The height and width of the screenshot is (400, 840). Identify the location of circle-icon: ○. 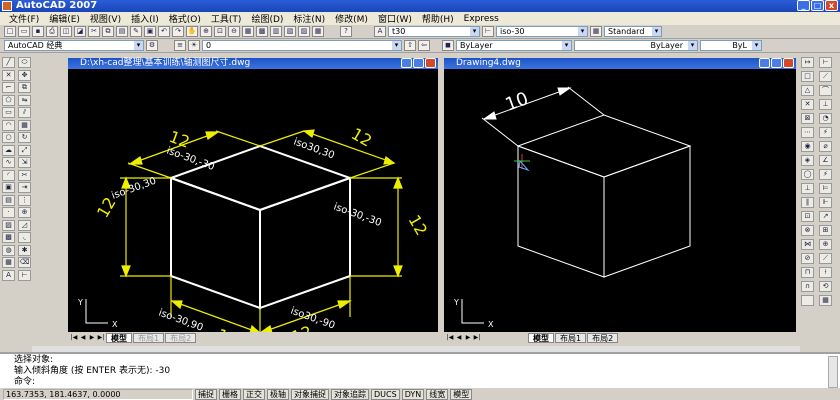
(8, 137).